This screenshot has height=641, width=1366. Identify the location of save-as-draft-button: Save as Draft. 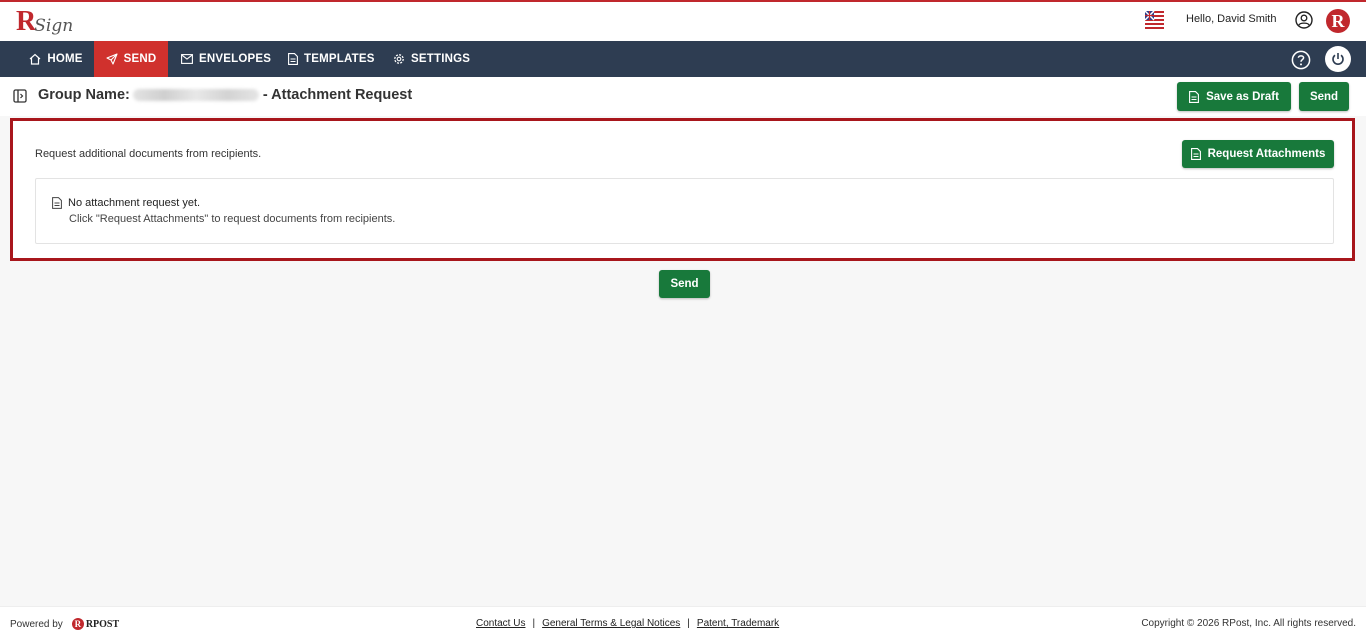
(1234, 96).